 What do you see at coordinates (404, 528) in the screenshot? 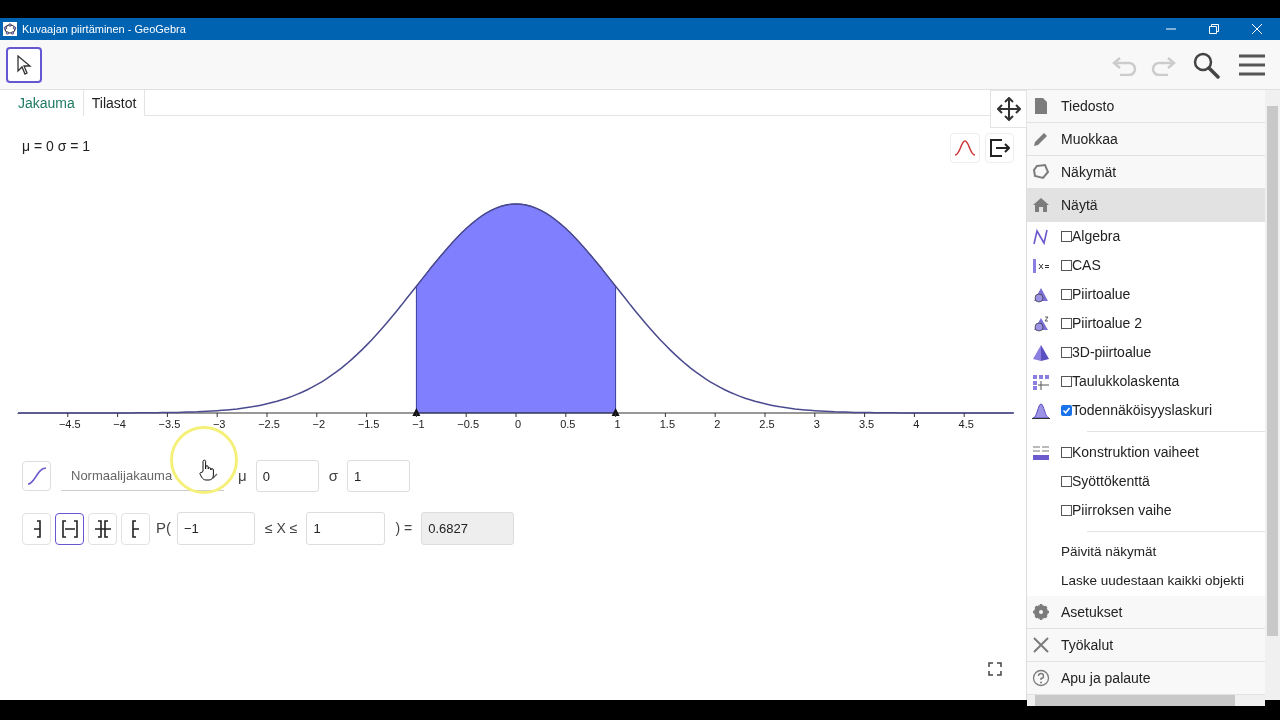
I see `equals-label: ) =` at bounding box center [404, 528].